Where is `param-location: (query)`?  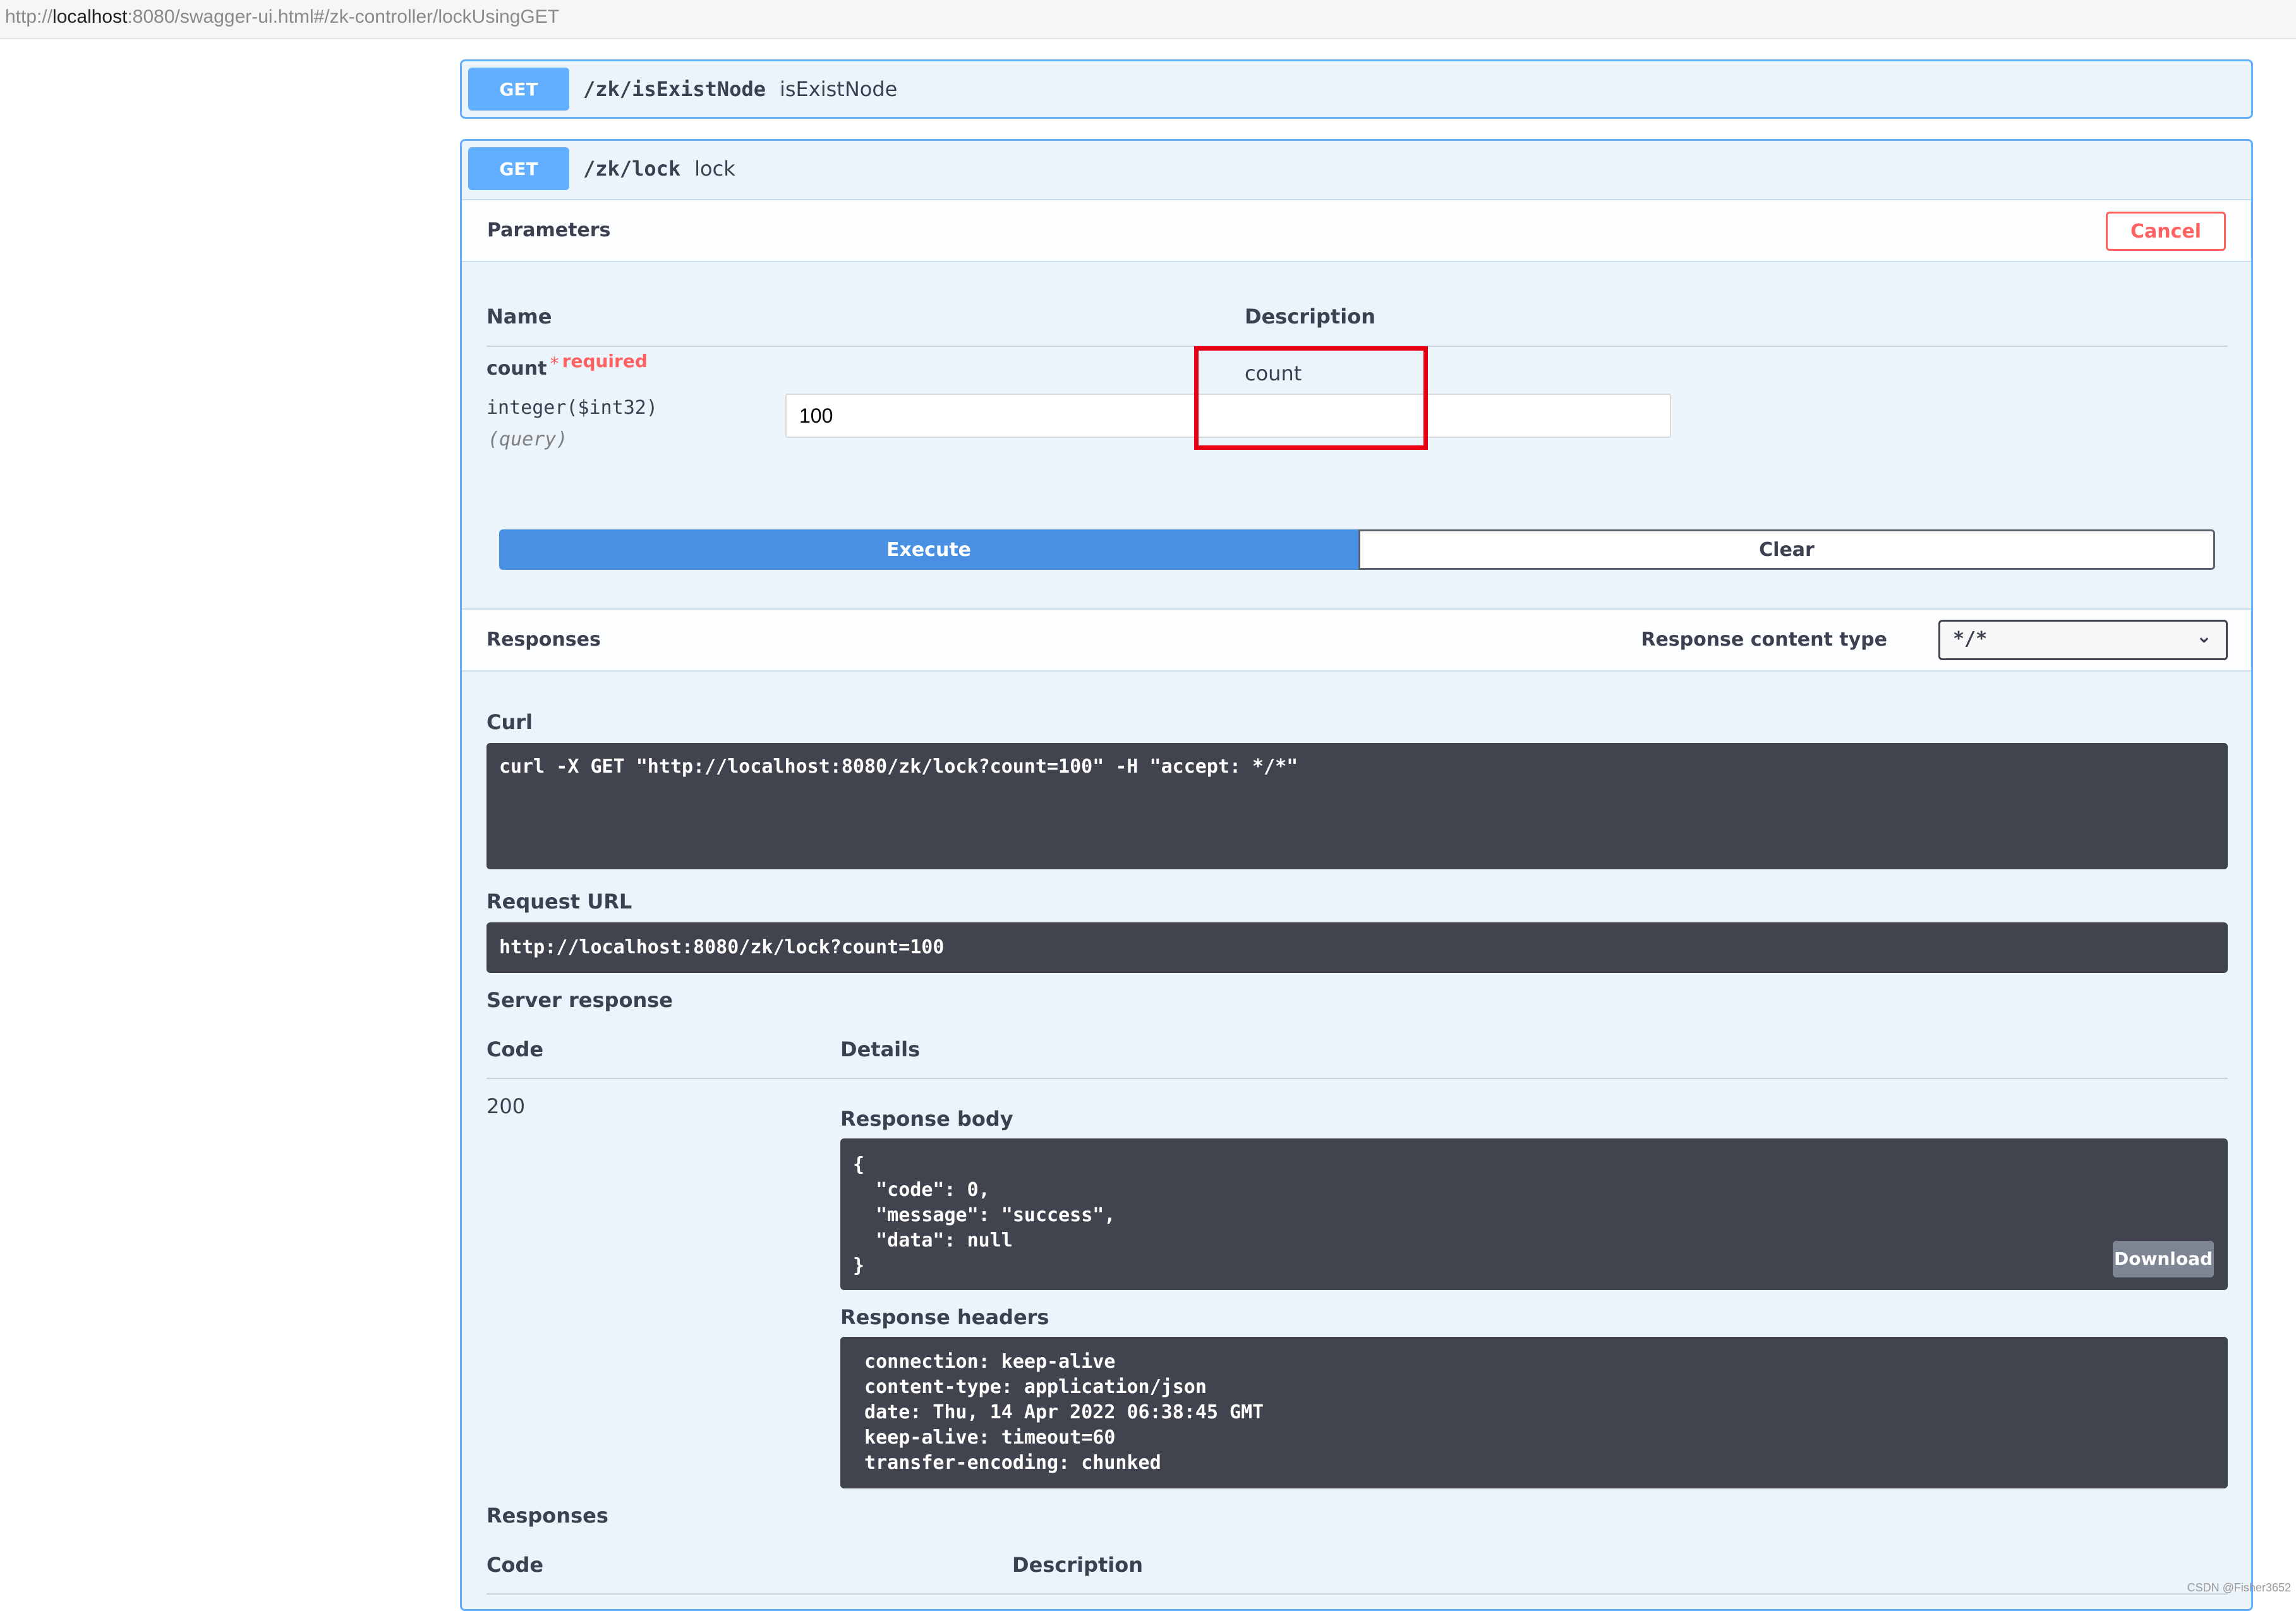
param-location: (query) is located at coordinates (528, 439).